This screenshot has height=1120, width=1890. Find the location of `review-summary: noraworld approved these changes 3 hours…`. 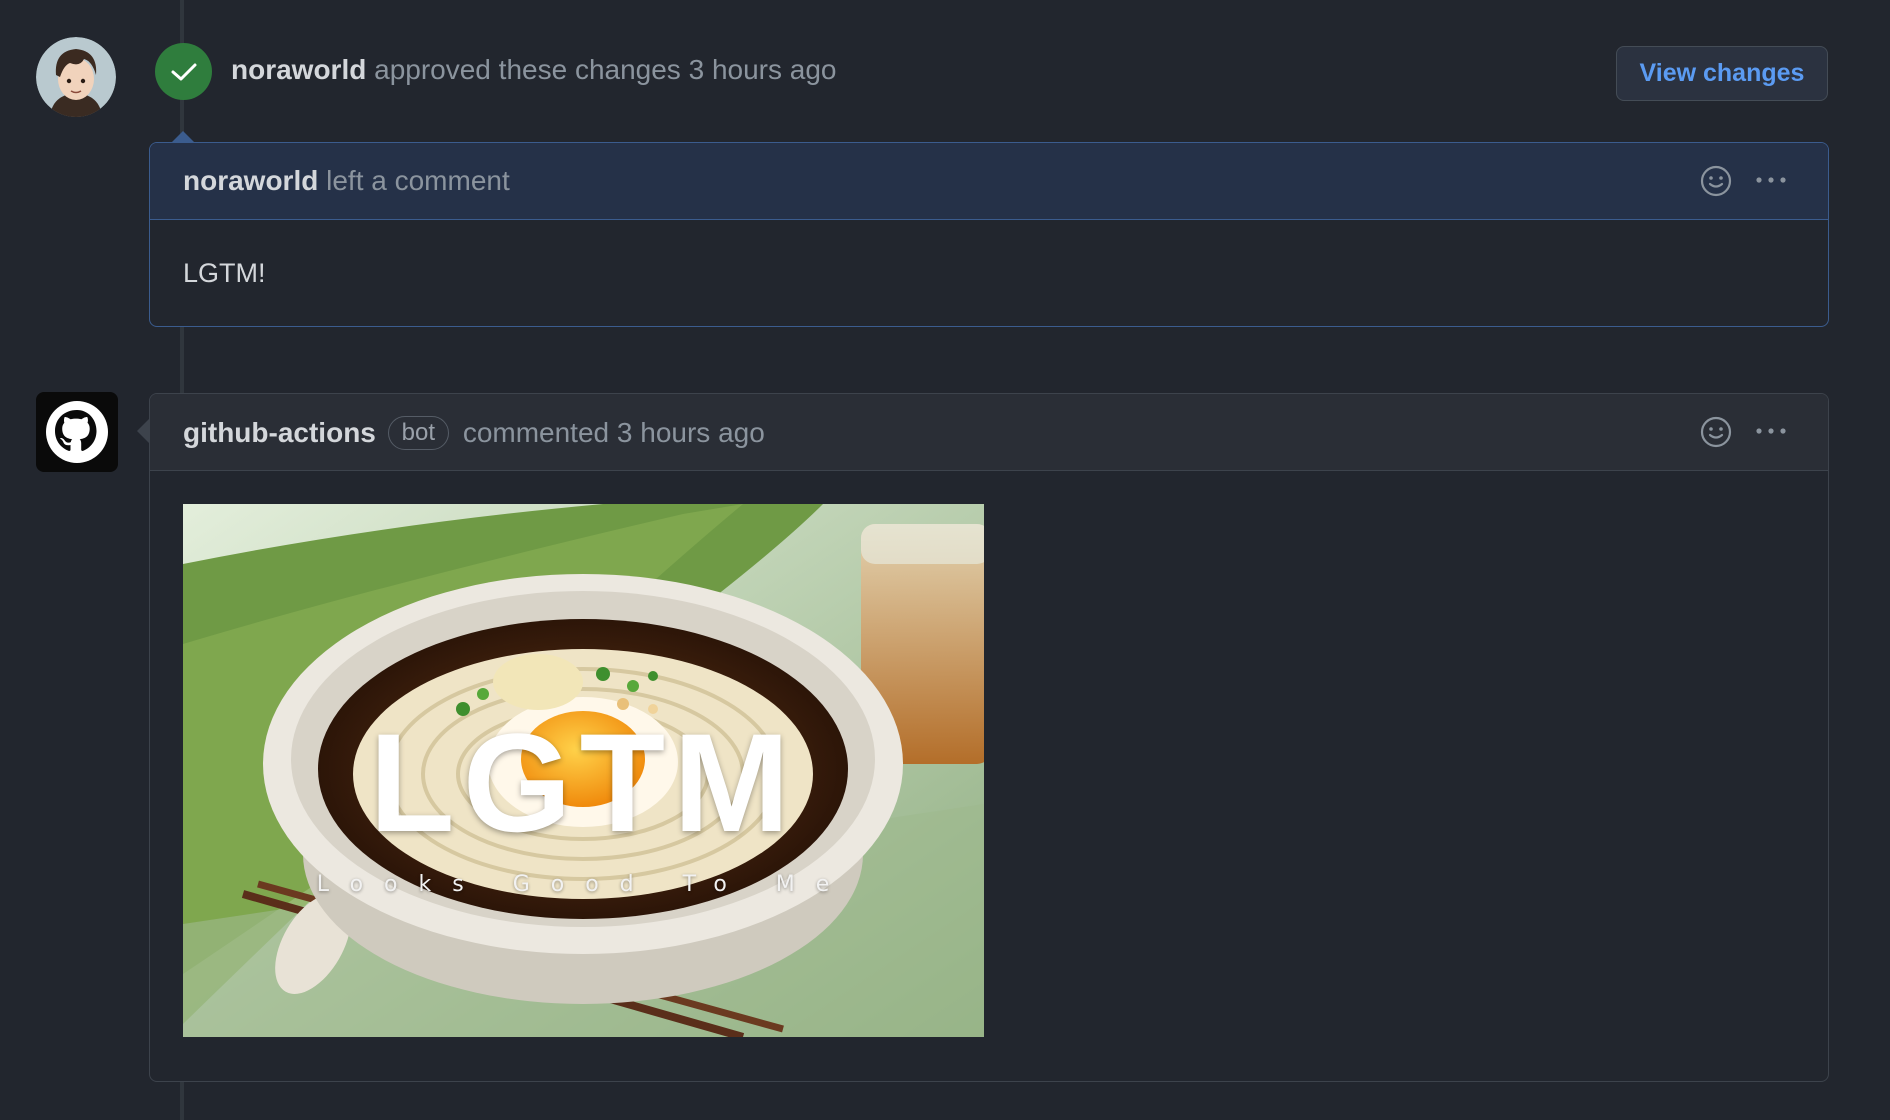

review-summary: noraworld approved these changes 3 hours… is located at coordinates (533, 70).